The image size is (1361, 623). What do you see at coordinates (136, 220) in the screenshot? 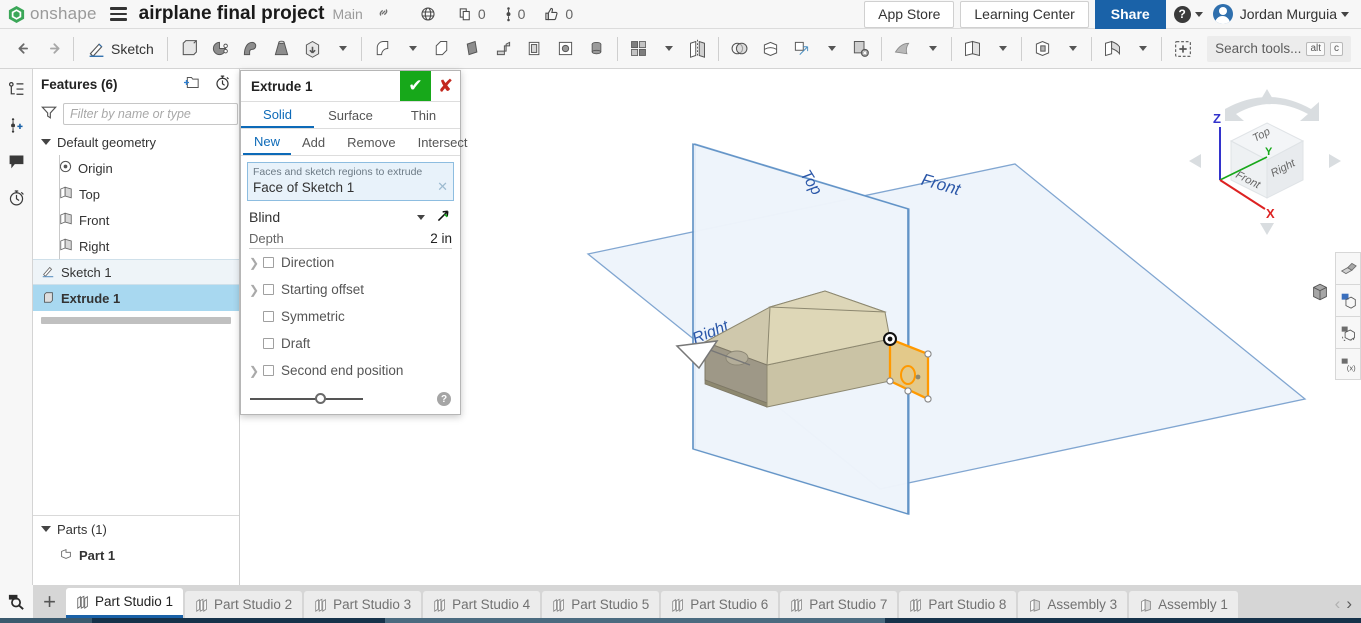
I see `tree-item-front: Front` at bounding box center [136, 220].